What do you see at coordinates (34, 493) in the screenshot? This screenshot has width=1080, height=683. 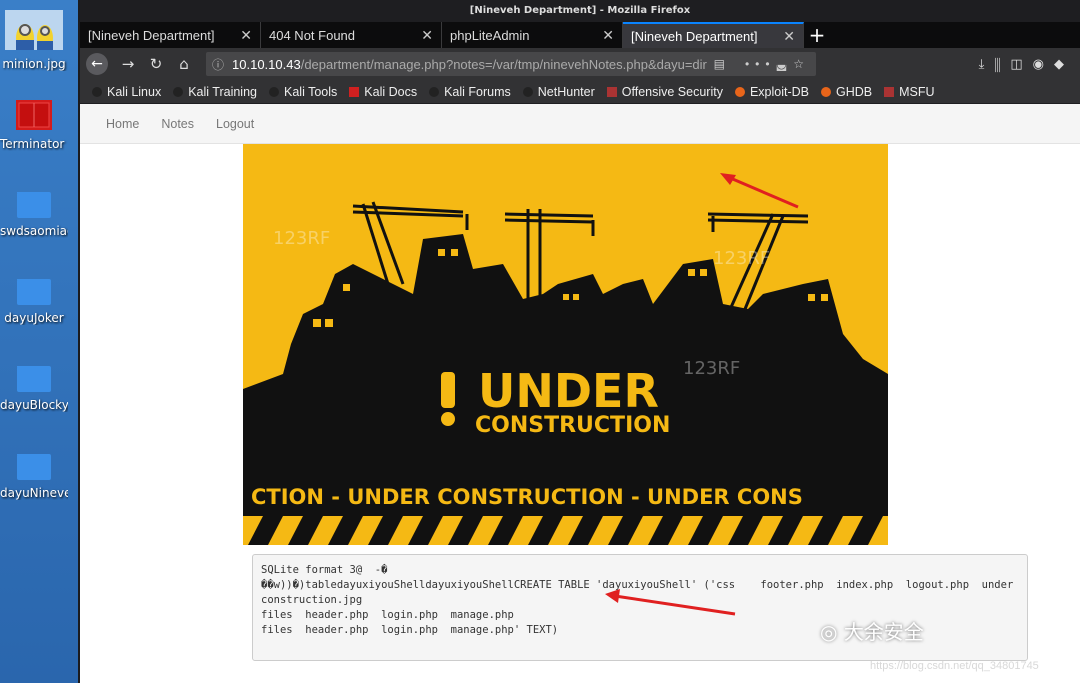 I see `desktop-icon-label: dayuNineveh` at bounding box center [34, 493].